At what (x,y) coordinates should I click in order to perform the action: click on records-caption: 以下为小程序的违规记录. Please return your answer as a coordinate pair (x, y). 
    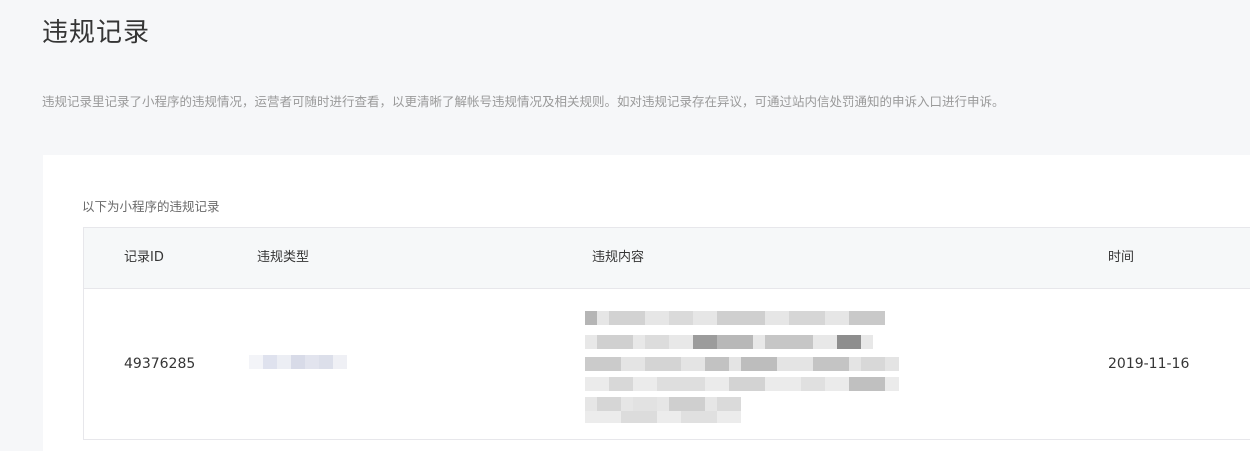
    Looking at the image, I should click on (151, 206).